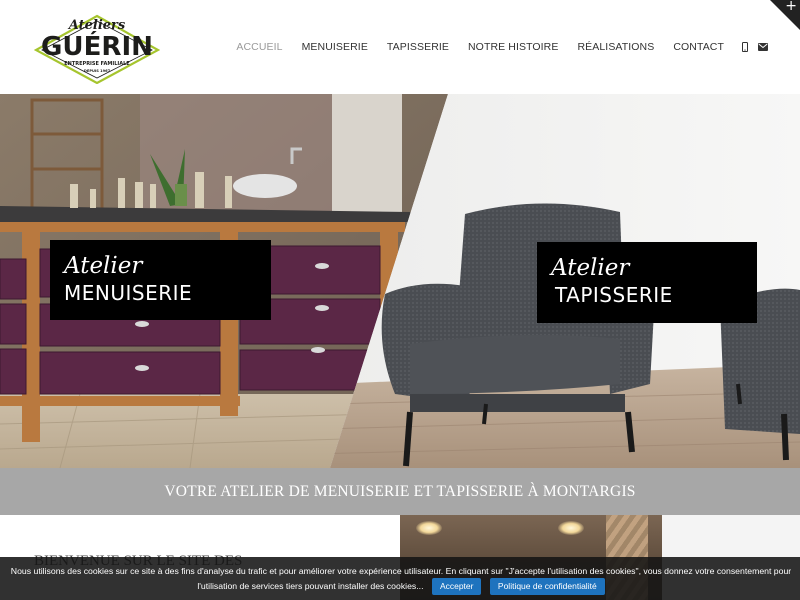 The image size is (800, 600). Describe the element at coordinates (785, 15) in the screenshot. I see `corner-toggle-button: +` at that location.